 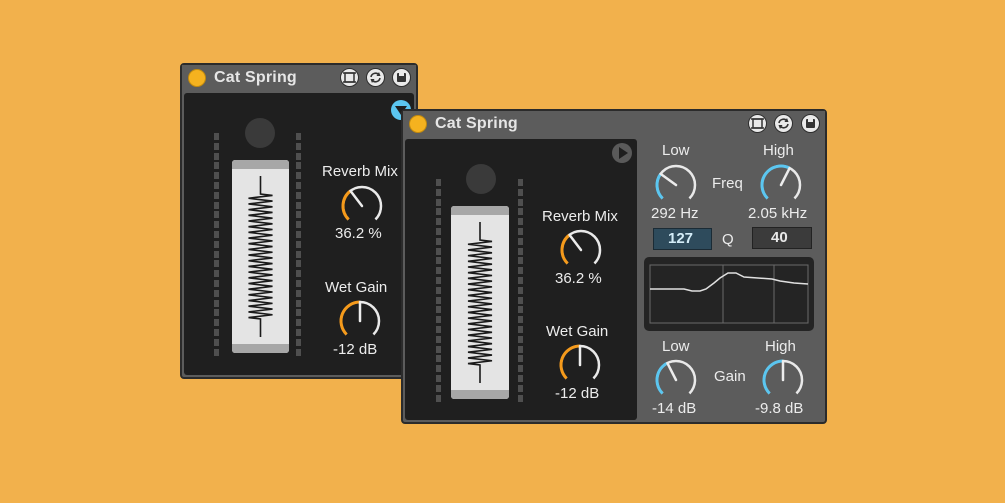 I want to click on q-high-number-box: 40, so click(x=782, y=238).